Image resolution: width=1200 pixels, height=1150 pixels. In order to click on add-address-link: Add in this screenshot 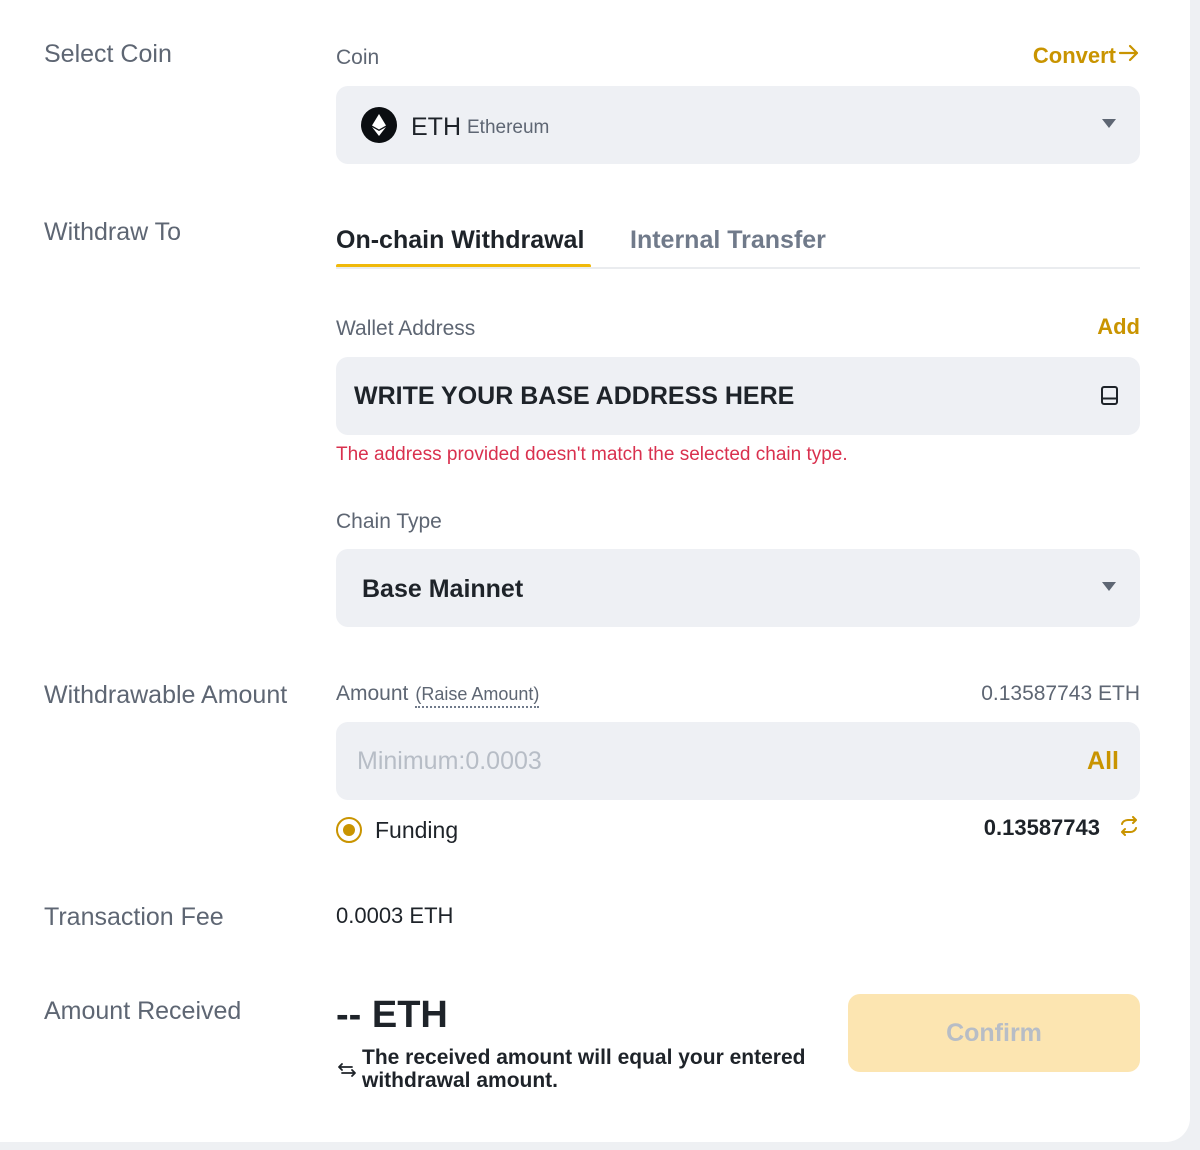, I will do `click(1118, 327)`.